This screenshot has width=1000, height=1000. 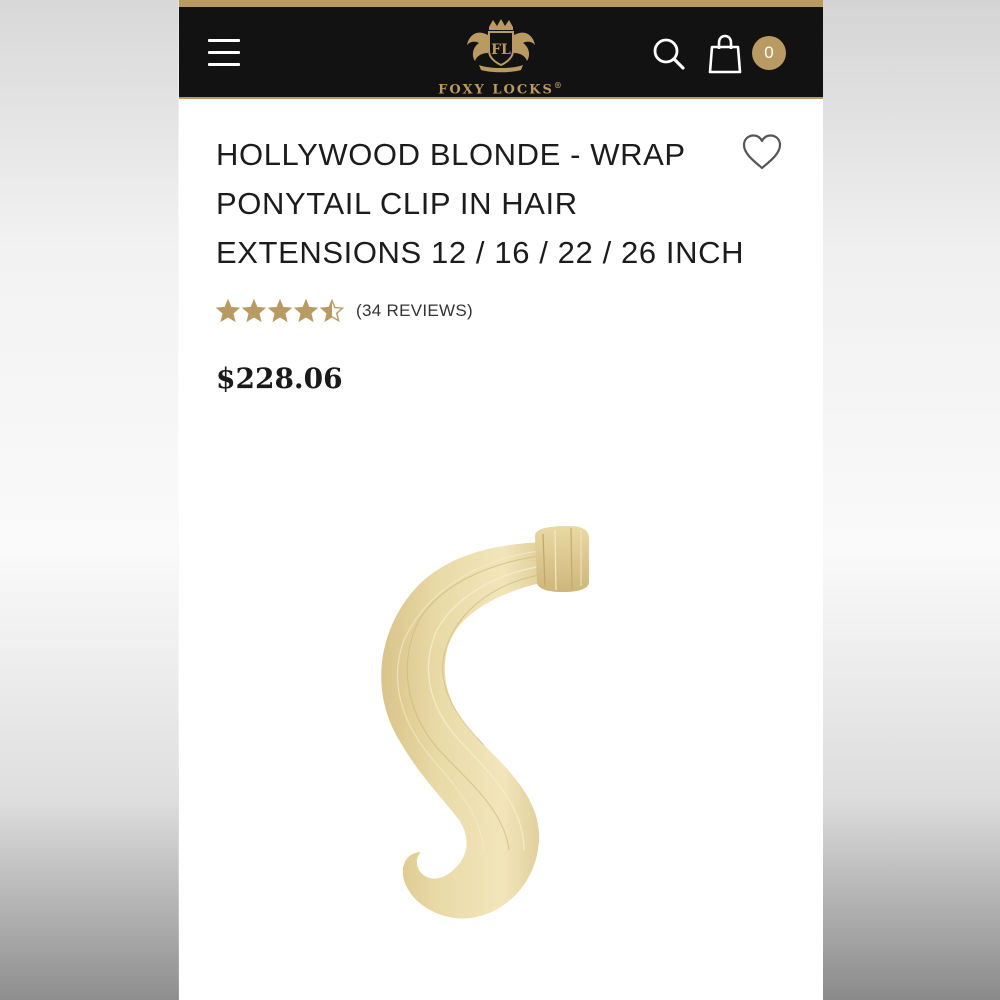 What do you see at coordinates (558, 85) in the screenshot?
I see `trademark-symbol: ®` at bounding box center [558, 85].